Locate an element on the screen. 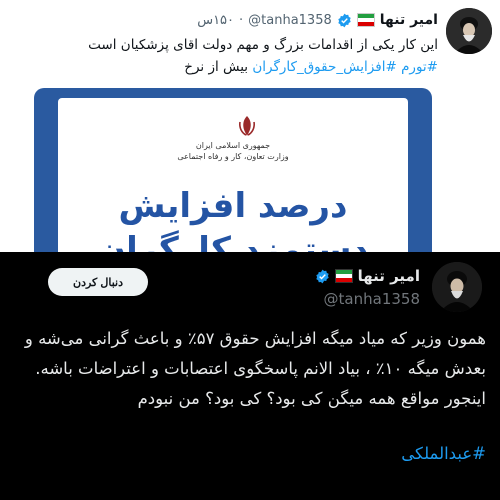 Image resolution: width=500 pixels, height=500 pixels. tweet-text-tail: بیش از نرخ is located at coordinates (216, 67).